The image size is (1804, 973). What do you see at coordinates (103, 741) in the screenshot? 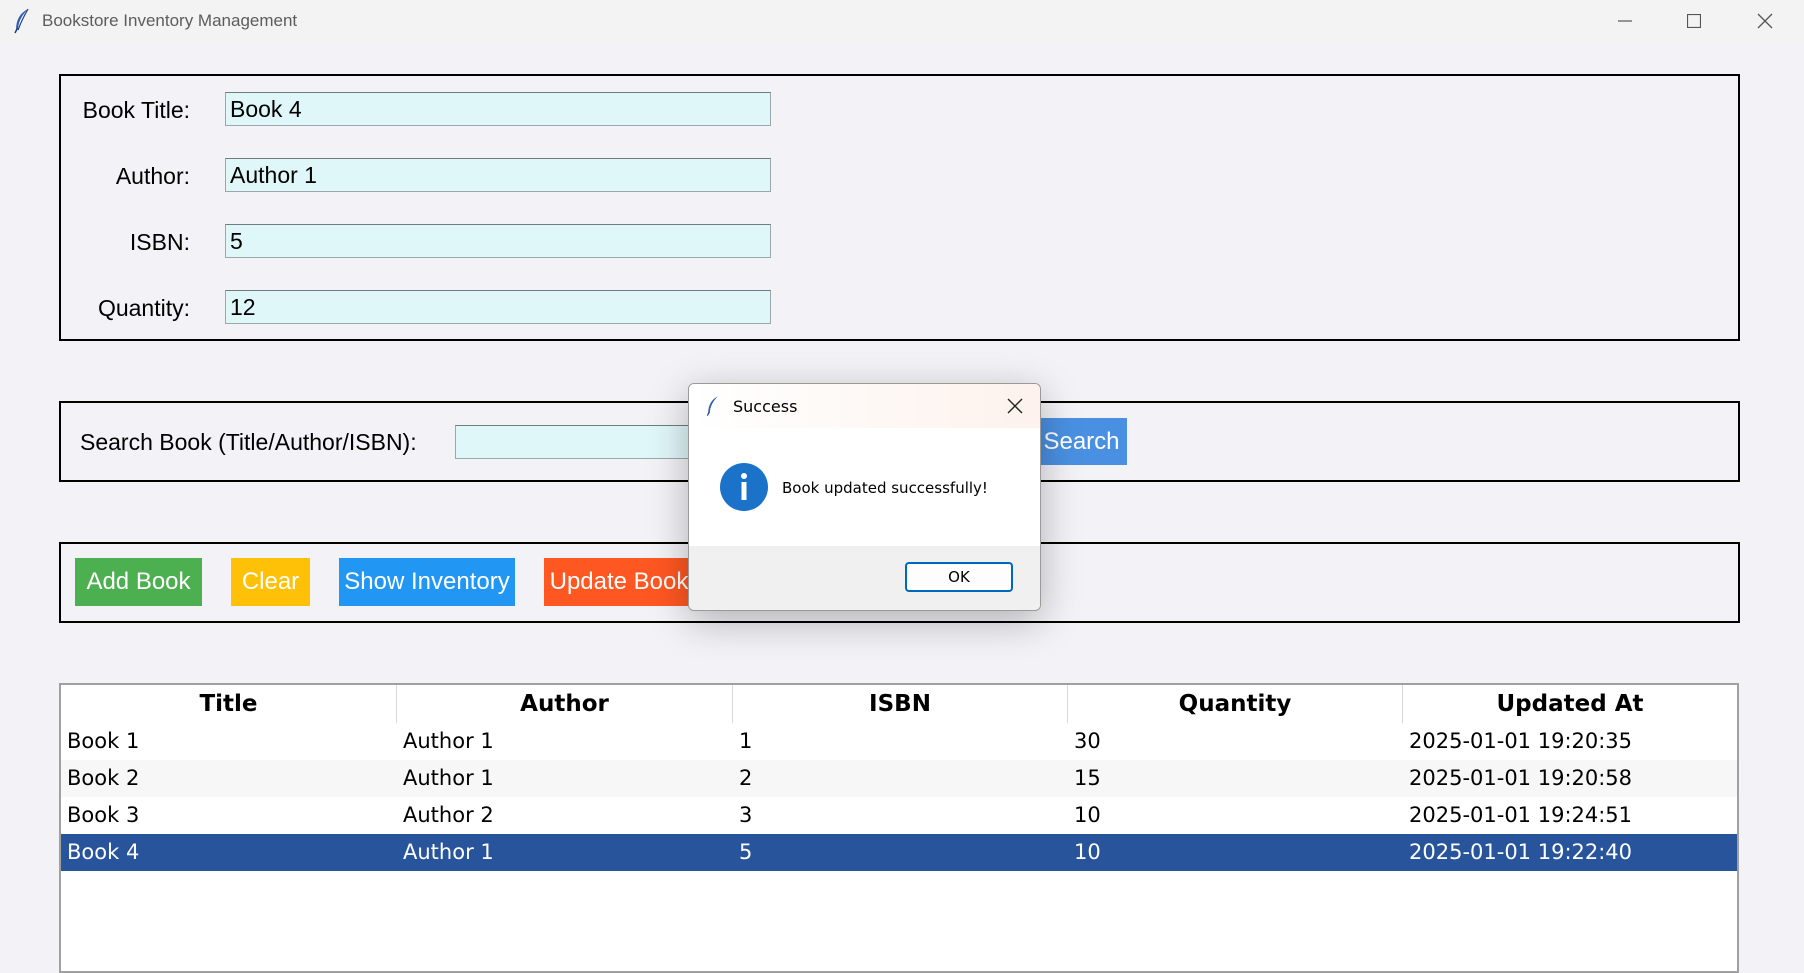
I see `cell-title: Book 1` at bounding box center [103, 741].